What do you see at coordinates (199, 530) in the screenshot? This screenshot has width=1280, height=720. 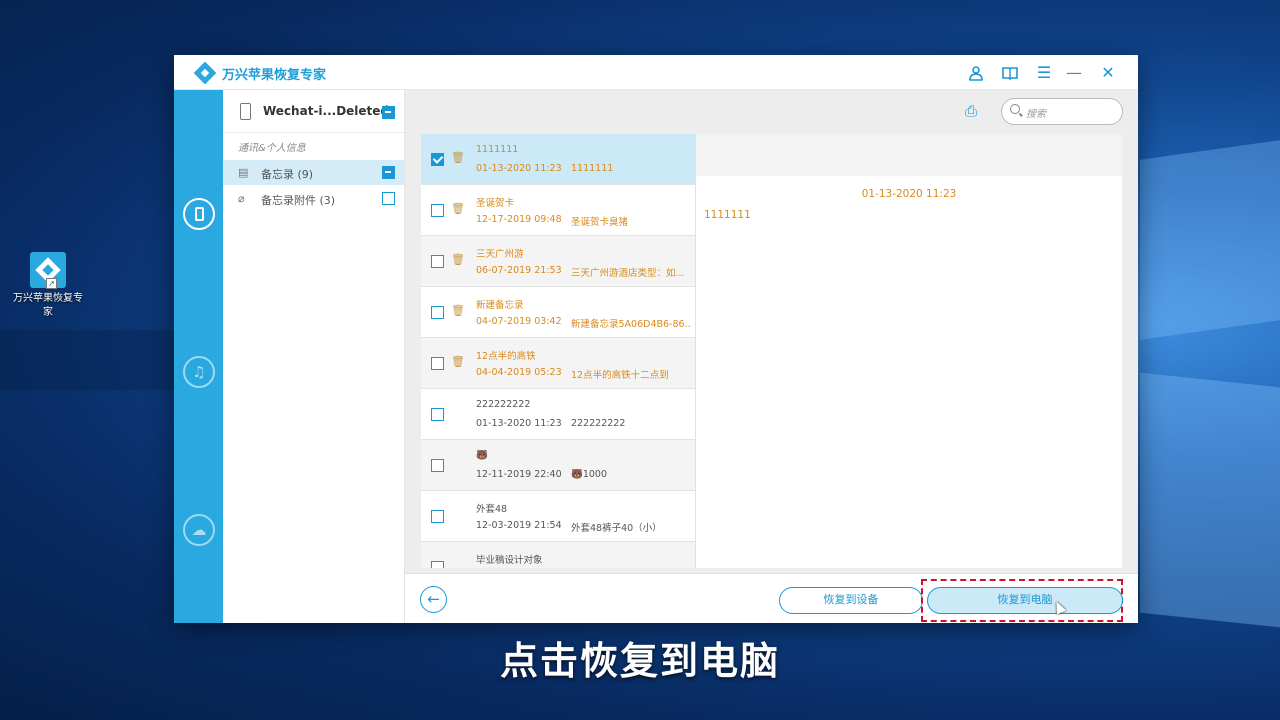 I see `icloud-recover-icon: ☁` at bounding box center [199, 530].